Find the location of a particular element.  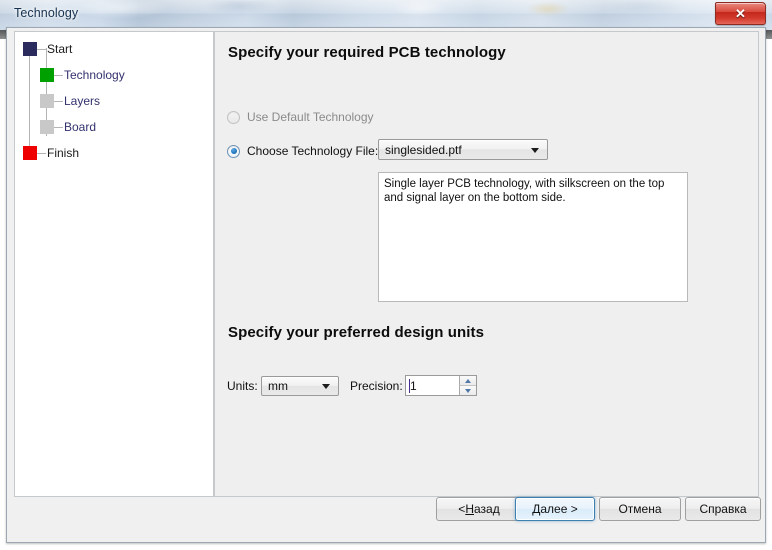

wizard-step-label: Technology is located at coordinates (94, 75).